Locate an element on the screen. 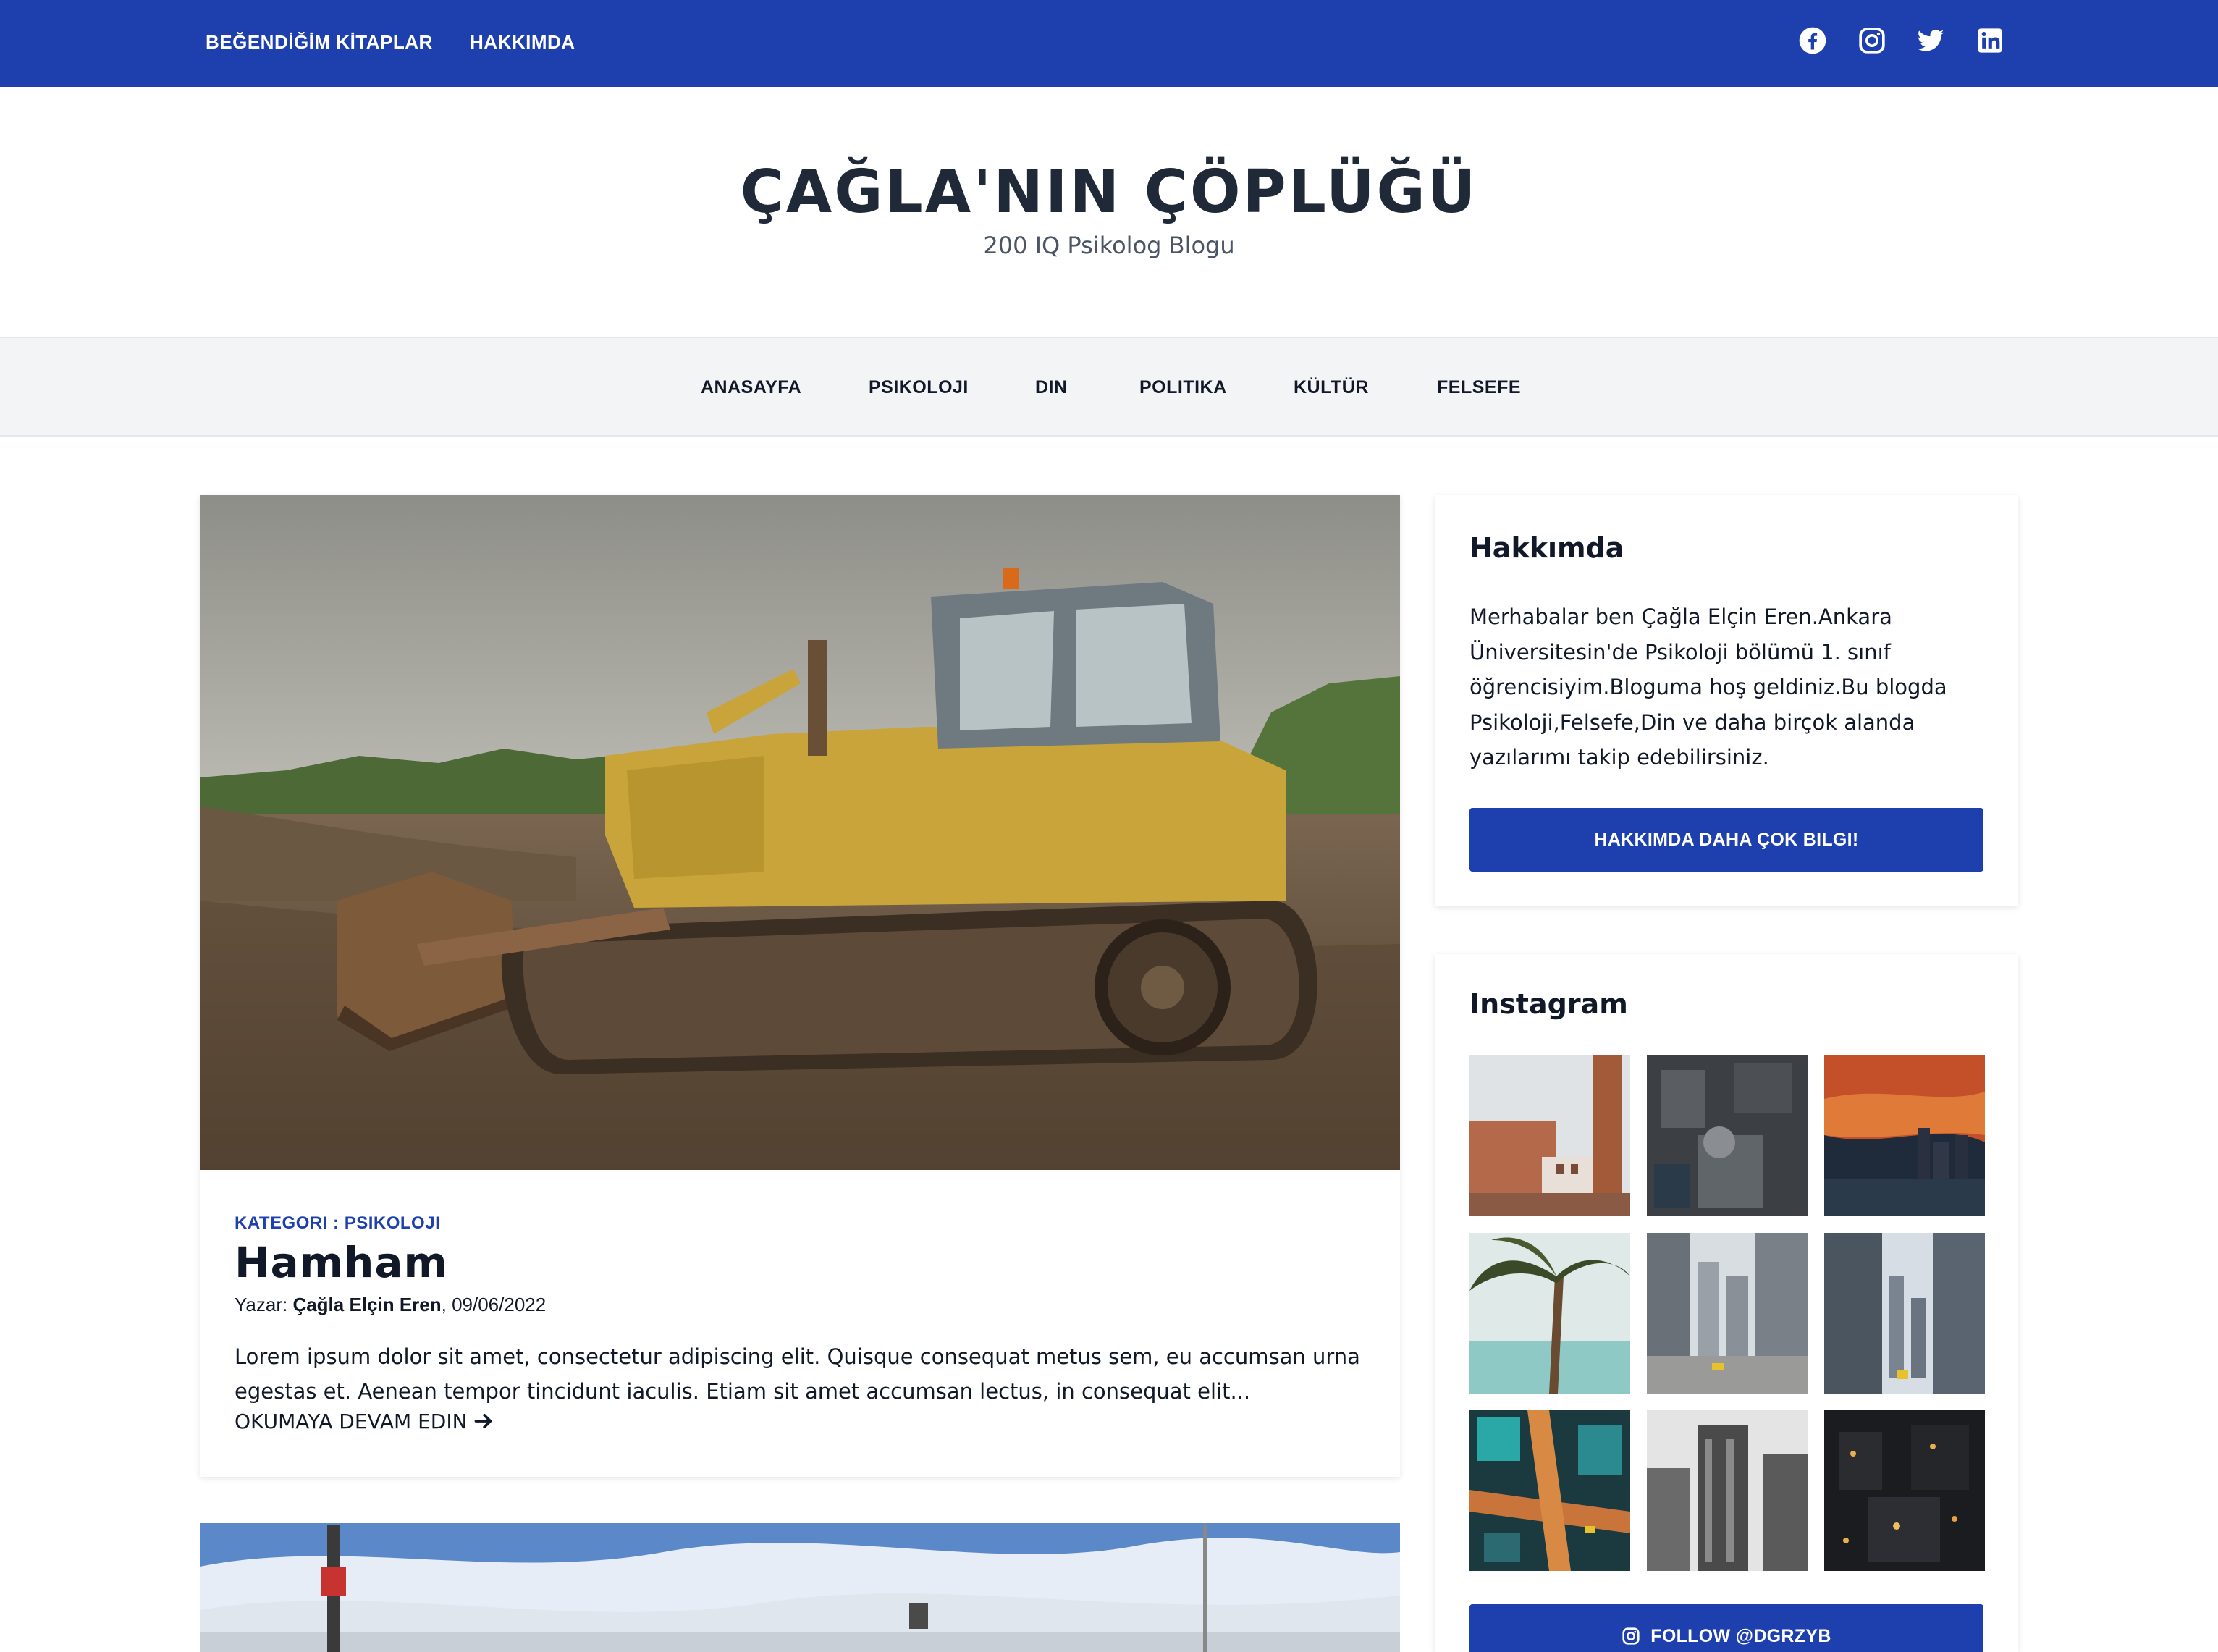  instagram-grid is located at coordinates (1727, 1313).